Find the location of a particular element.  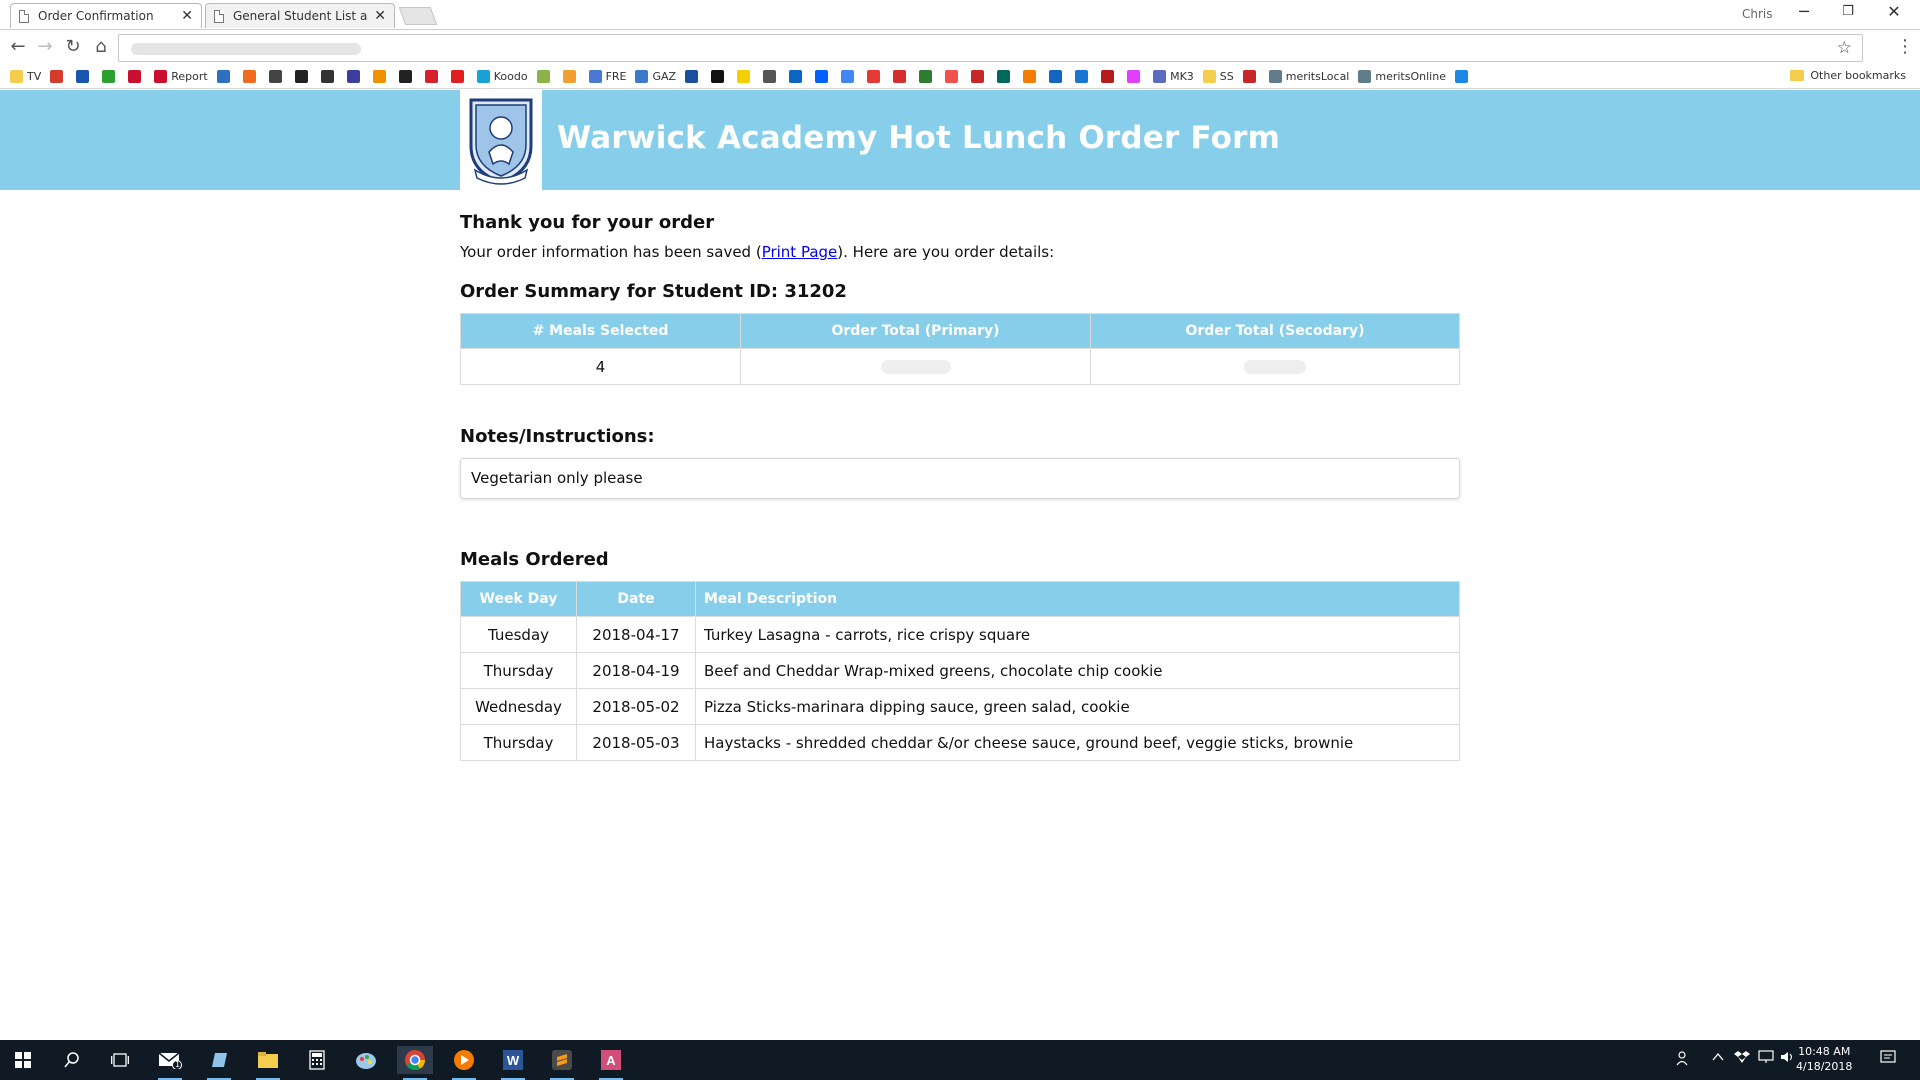

calculator-icon is located at coordinates (317, 1060).